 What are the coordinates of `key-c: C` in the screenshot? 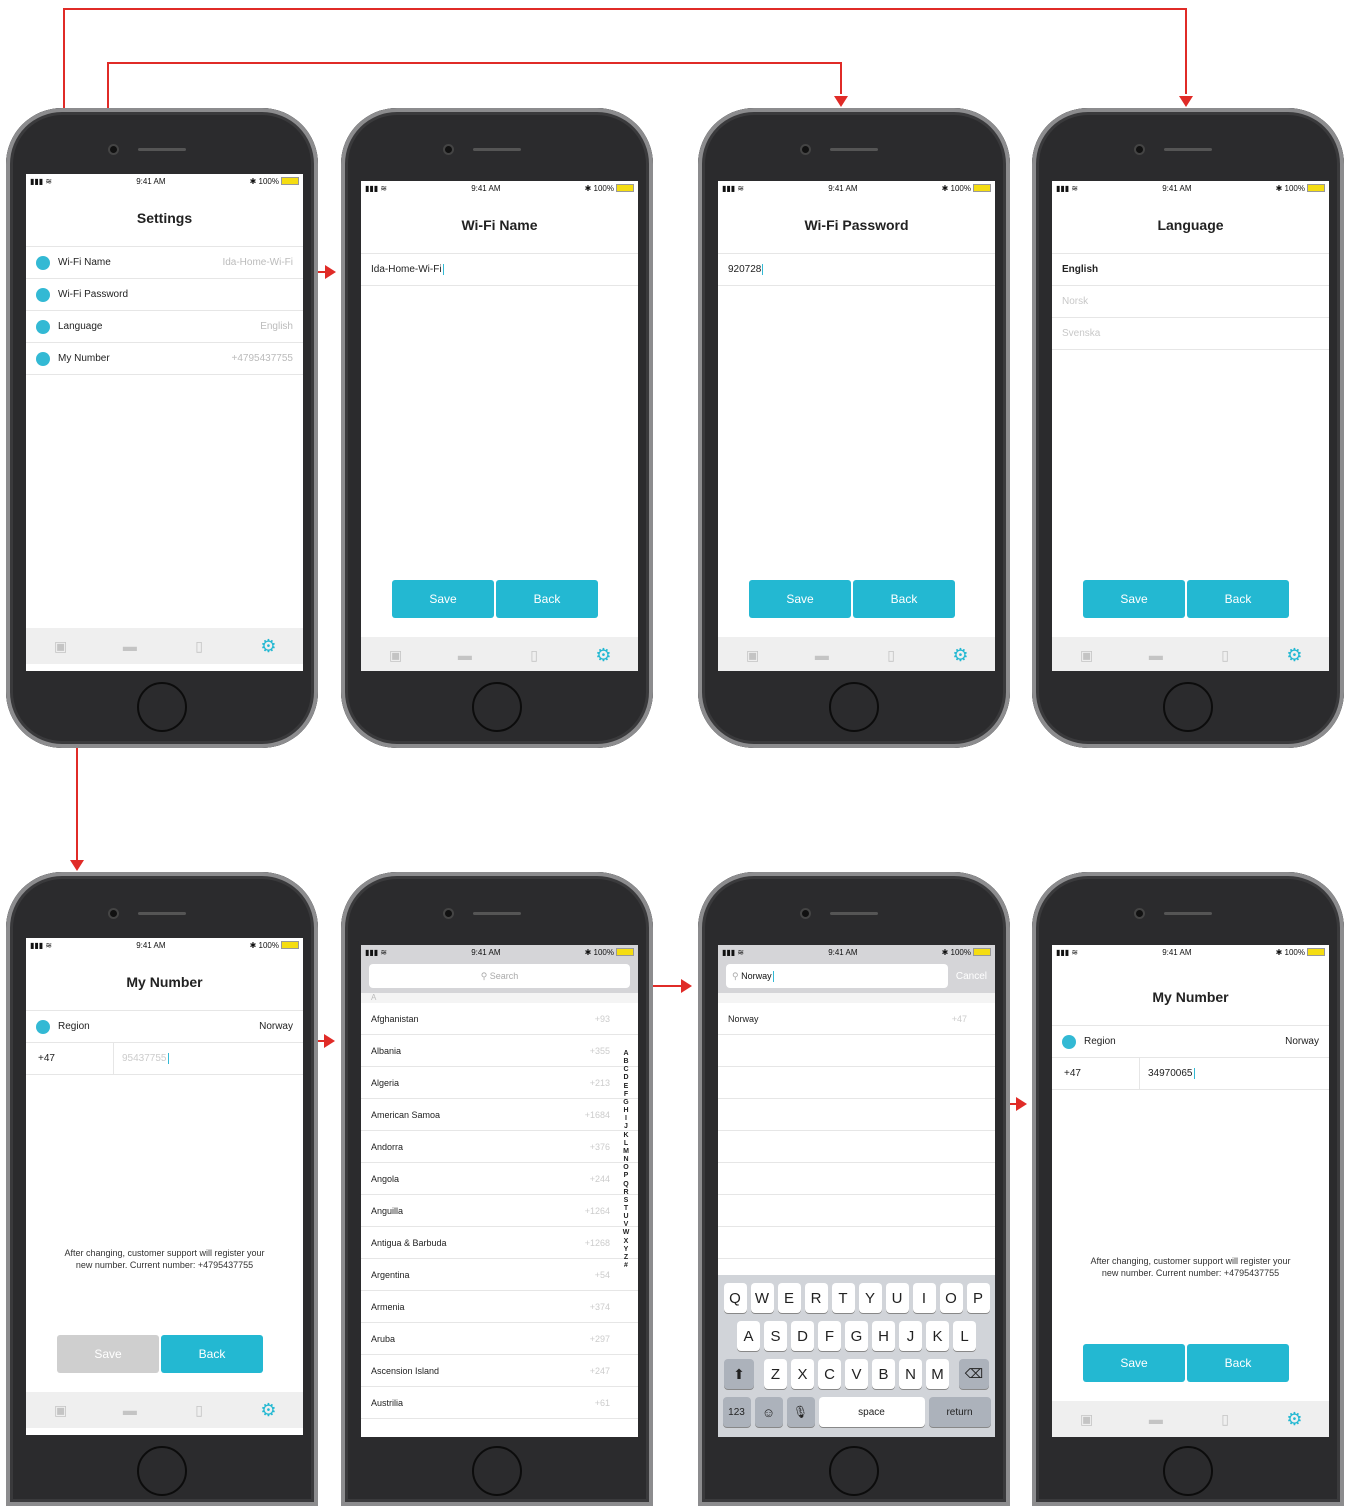 It's located at (829, 1374).